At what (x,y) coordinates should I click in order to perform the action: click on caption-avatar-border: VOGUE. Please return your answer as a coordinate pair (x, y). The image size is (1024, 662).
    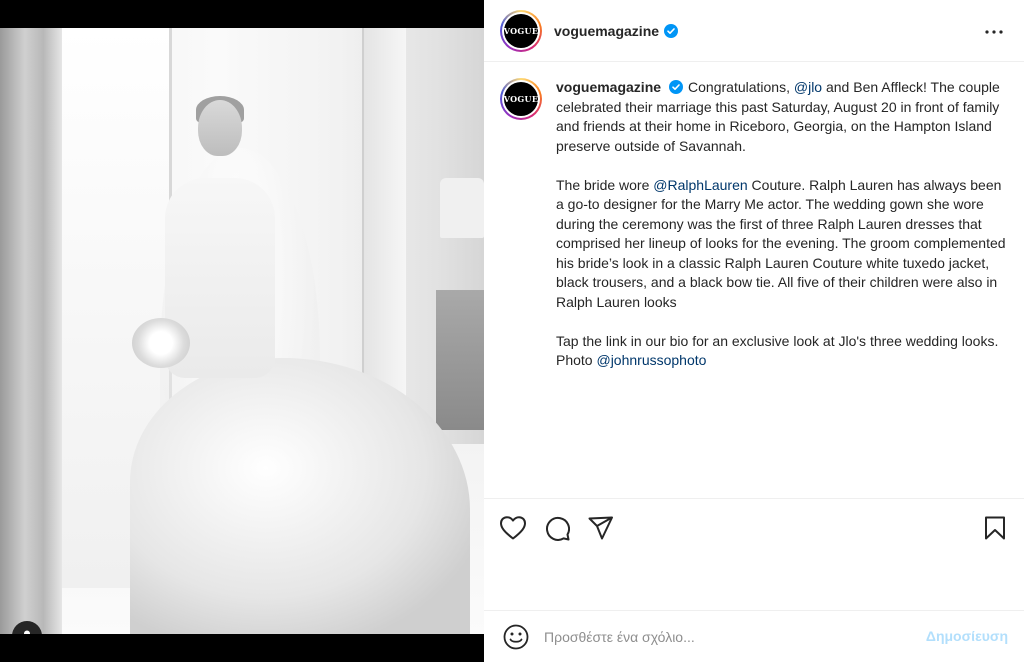
    Looking at the image, I should click on (521, 99).